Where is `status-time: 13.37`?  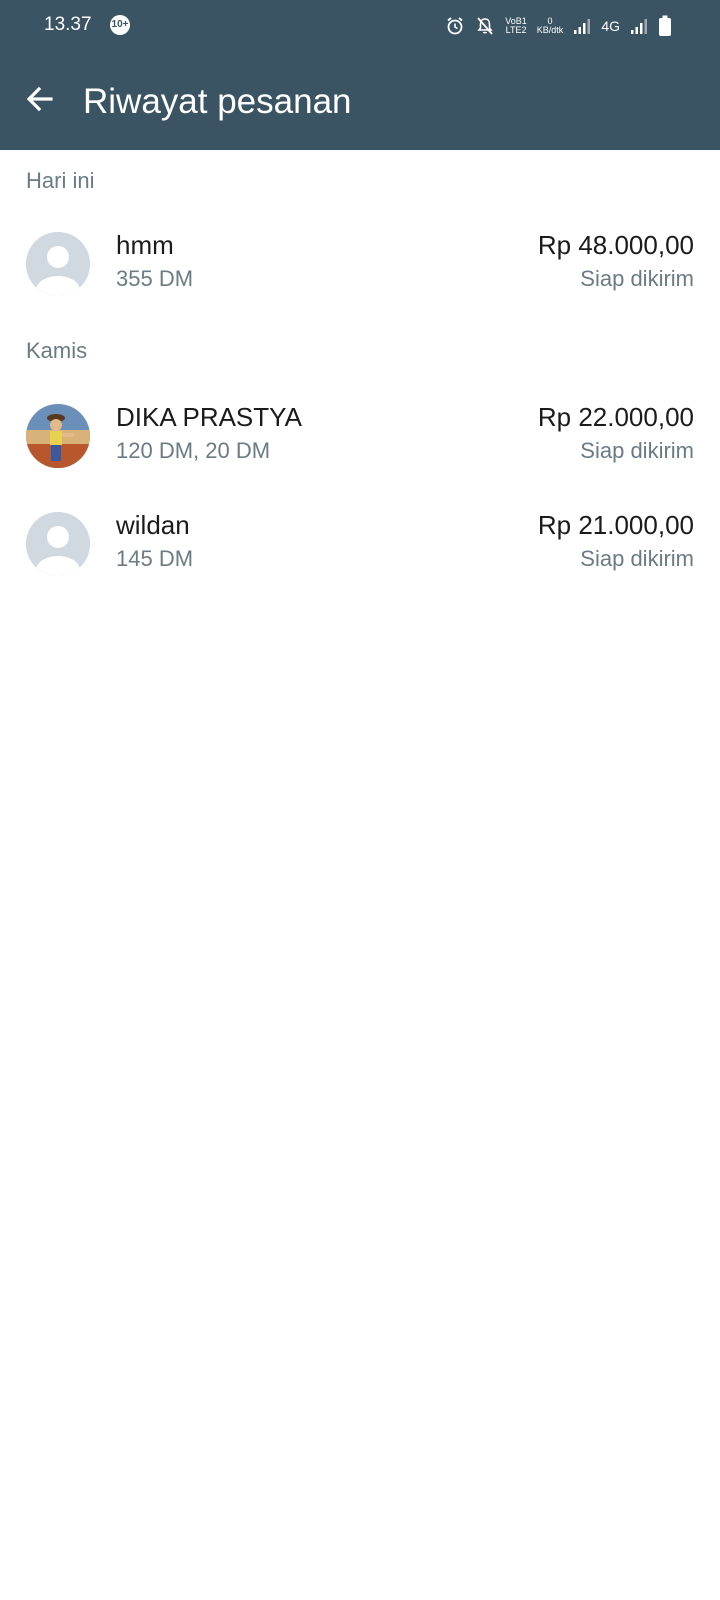 status-time: 13.37 is located at coordinates (68, 24).